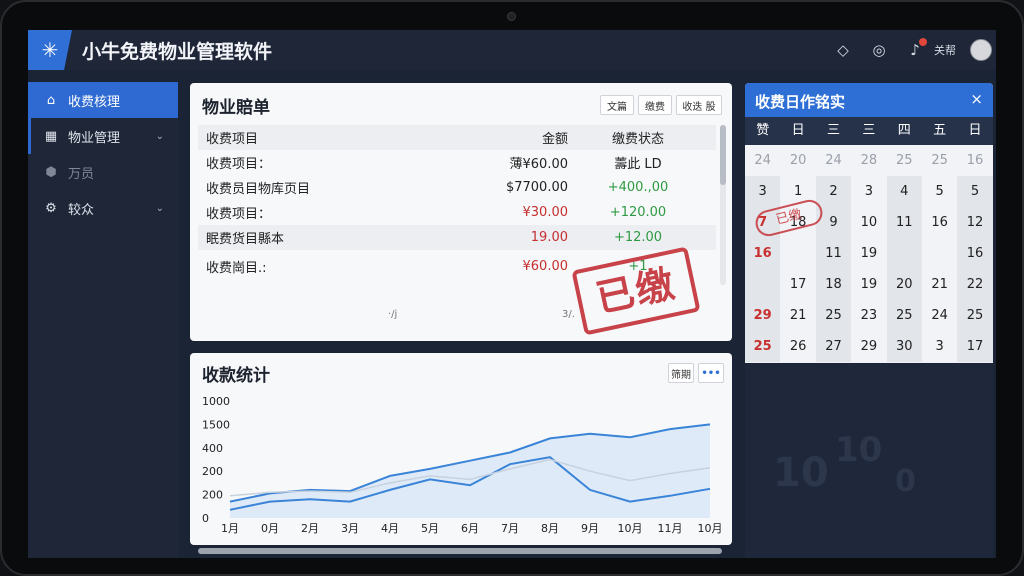 This screenshot has width=1024, height=576. I want to click on cell-status: 薵此 LD, so click(638, 164).